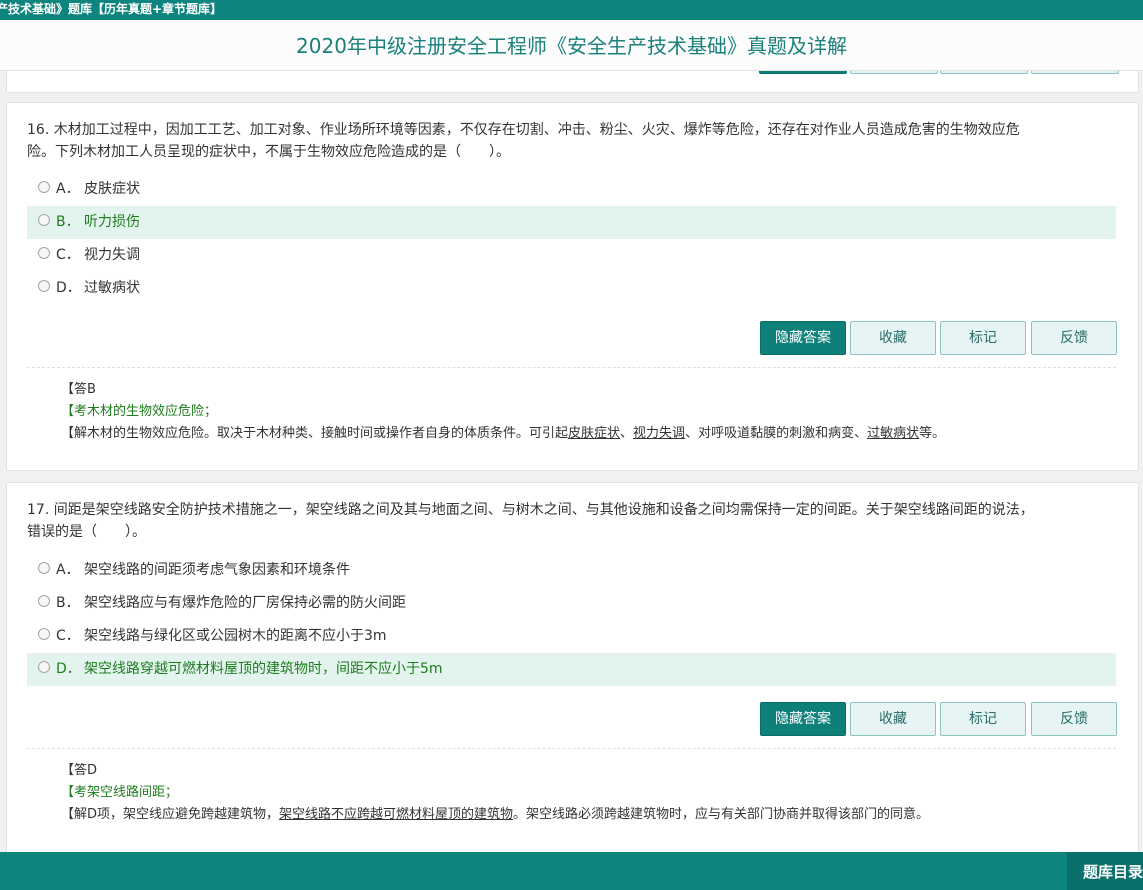  I want to click on explanation-underlined: 皮肤症状, so click(594, 433).